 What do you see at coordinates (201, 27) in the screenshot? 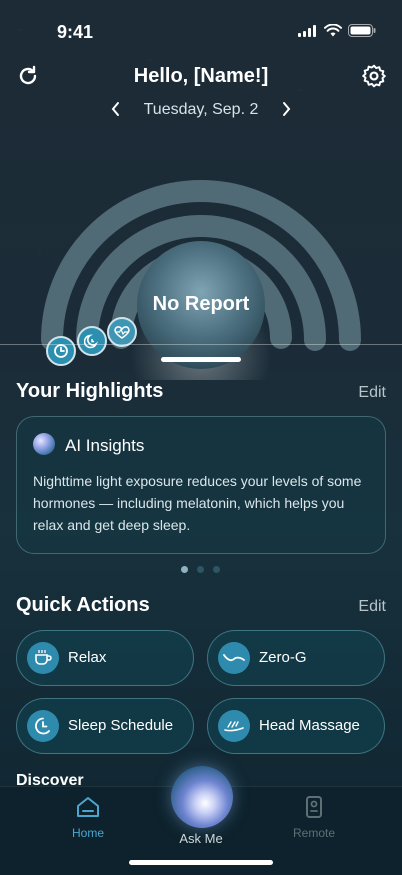
I see `status-bar: 9:41` at bounding box center [201, 27].